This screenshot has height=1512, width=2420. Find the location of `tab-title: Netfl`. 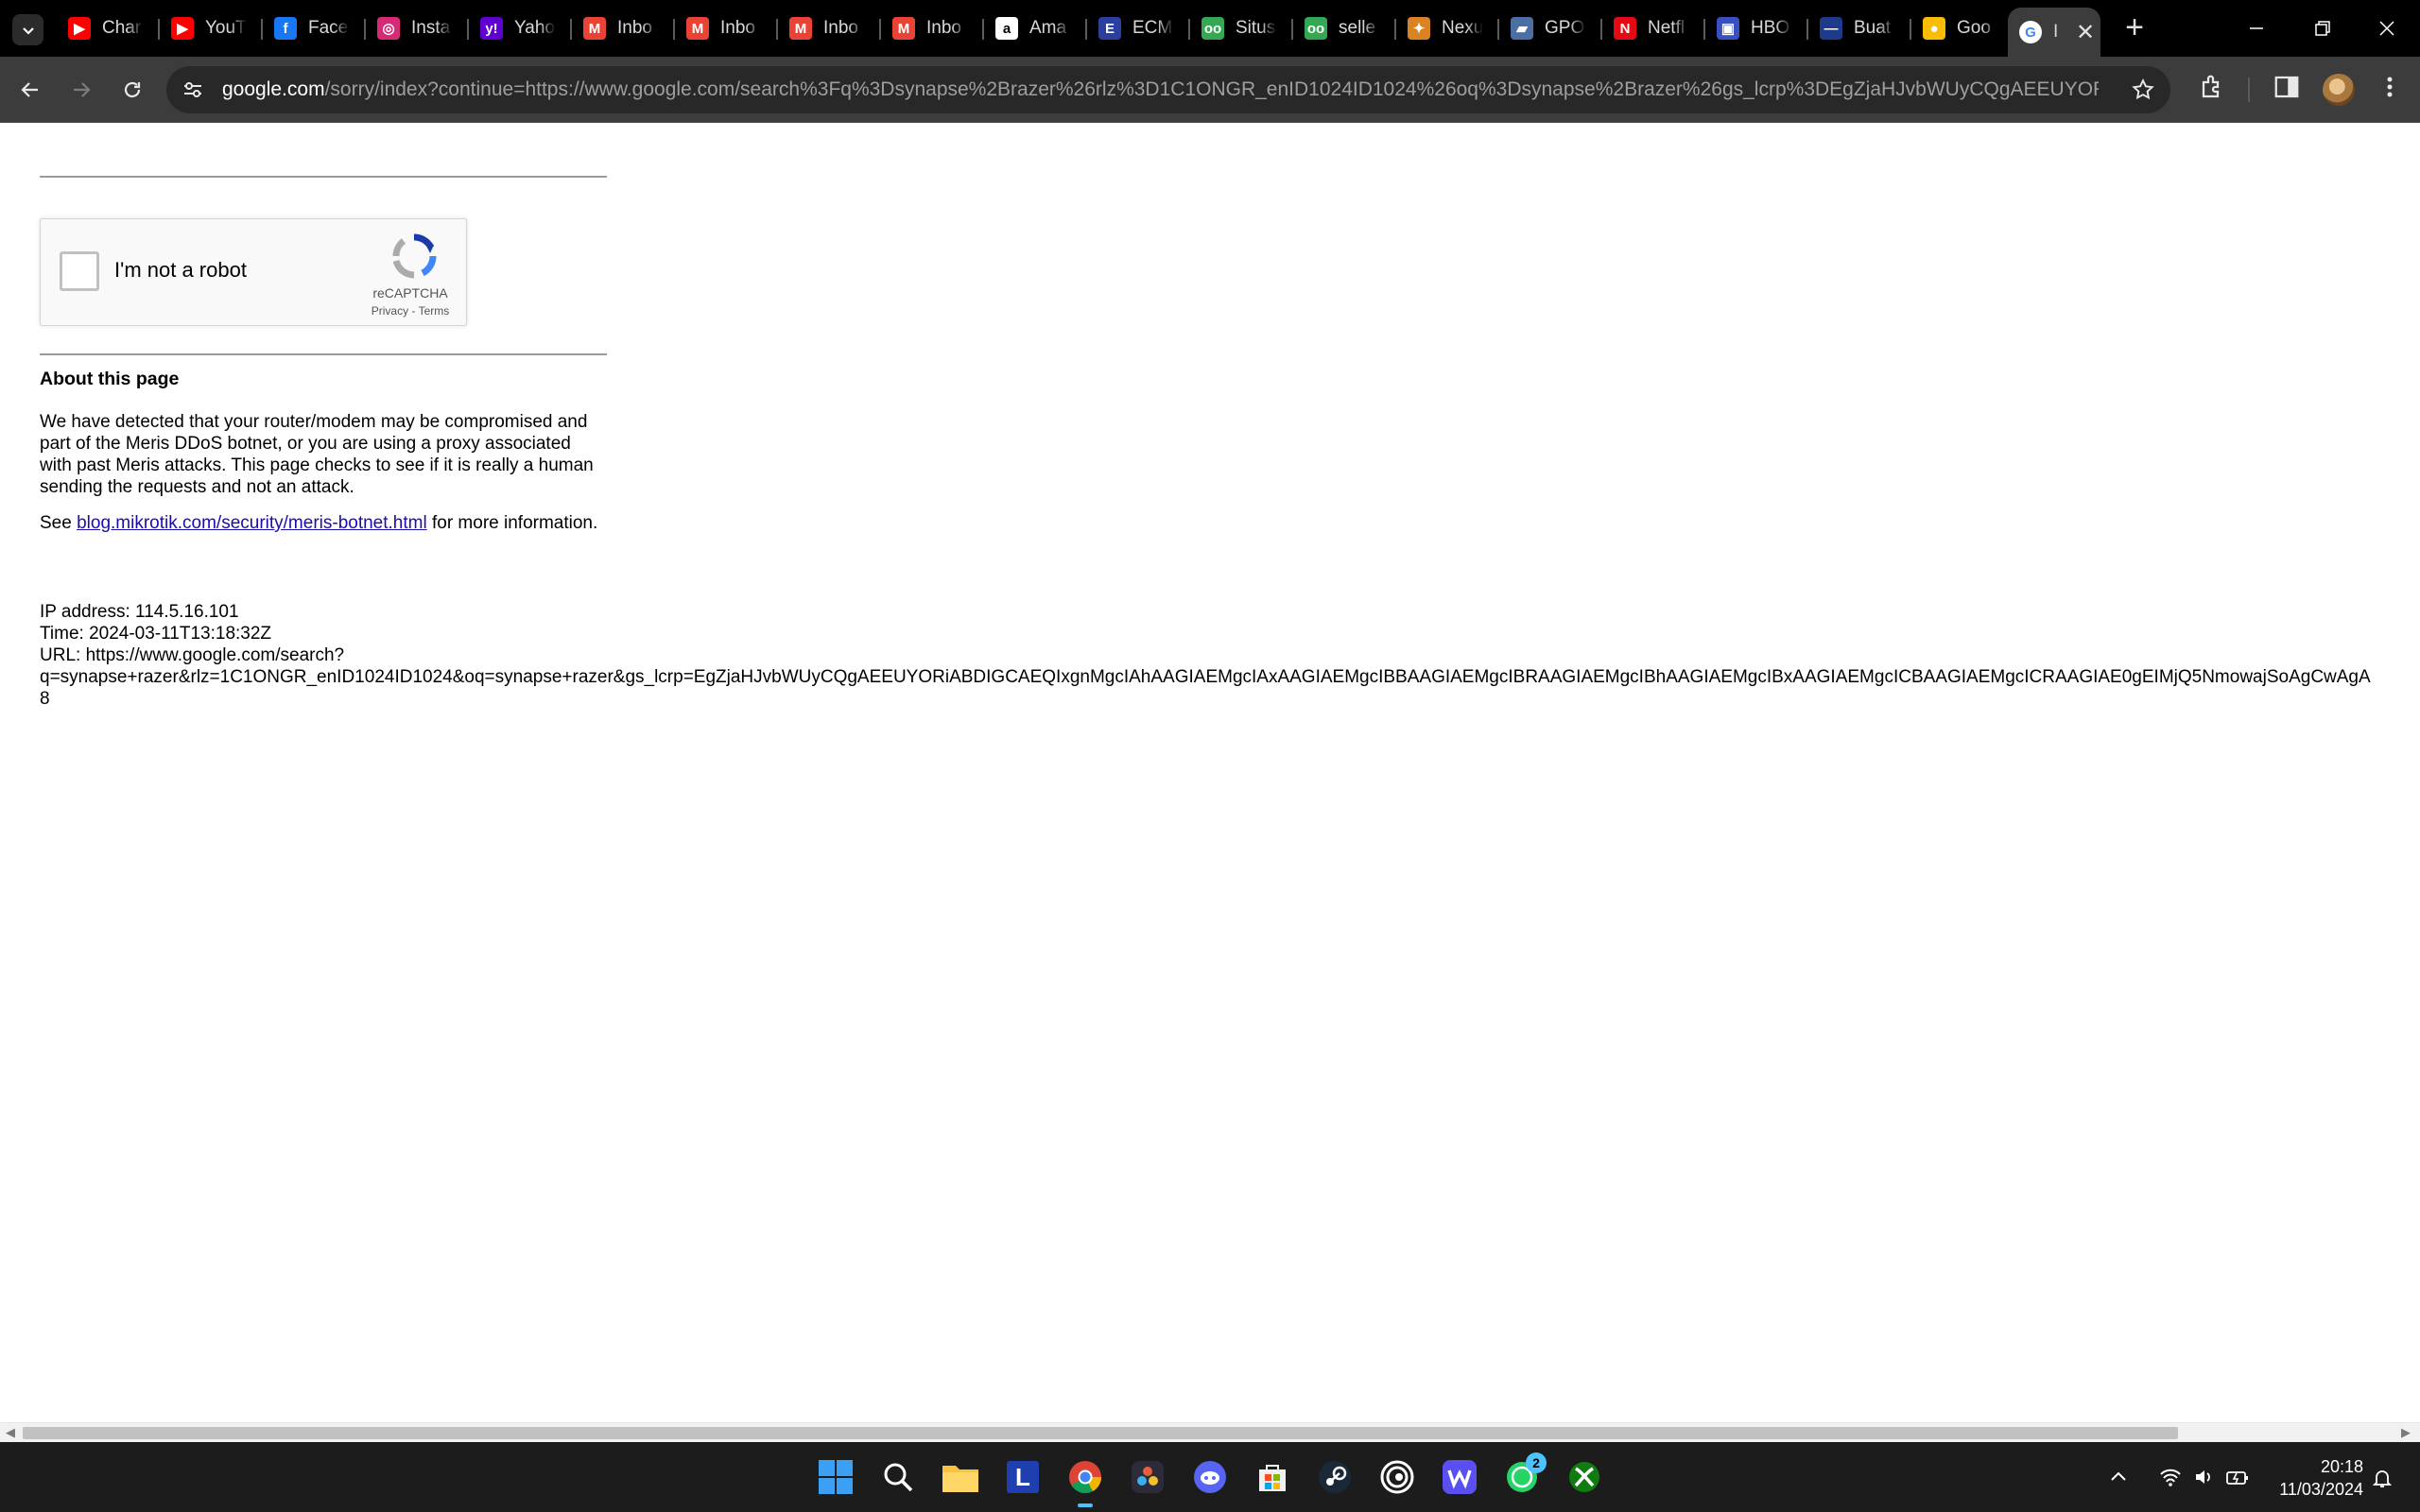

tab-title: Netfl is located at coordinates (1666, 28).